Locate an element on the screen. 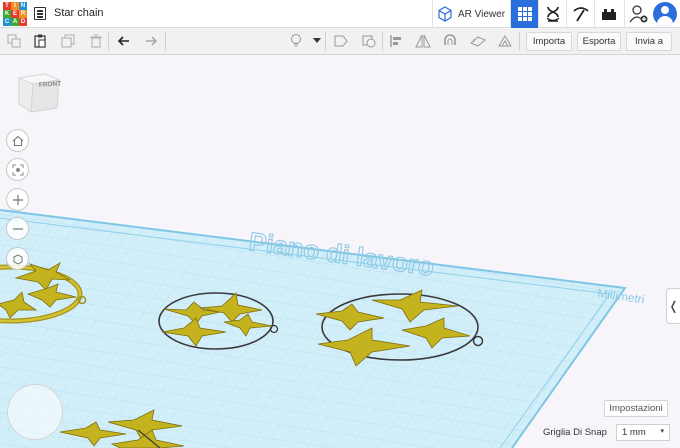 This screenshot has height=448, width=680. ungroup-button is located at coordinates (369, 41).